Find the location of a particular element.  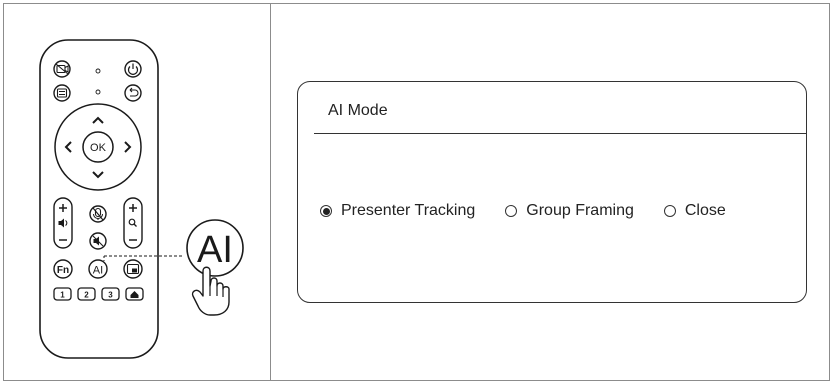

option-label: Presenter Tracking is located at coordinates (408, 210).